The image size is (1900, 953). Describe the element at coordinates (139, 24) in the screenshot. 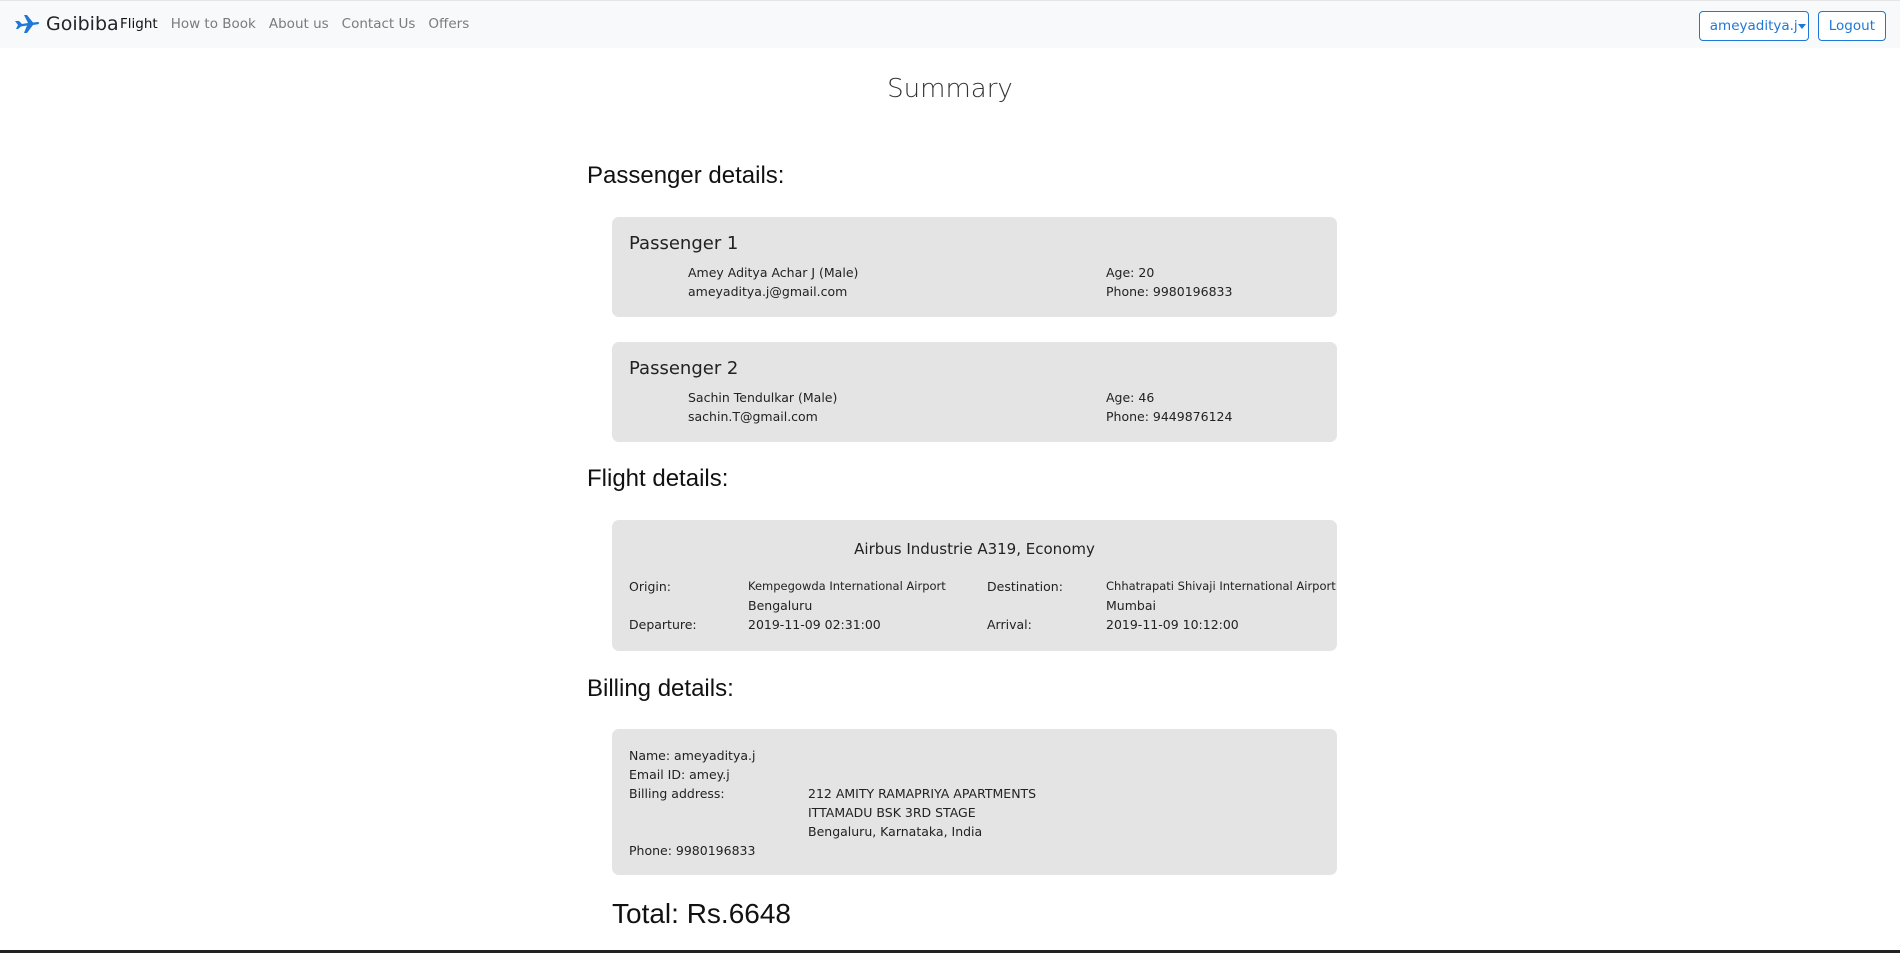

I see `nav-link-flight: Flight` at that location.